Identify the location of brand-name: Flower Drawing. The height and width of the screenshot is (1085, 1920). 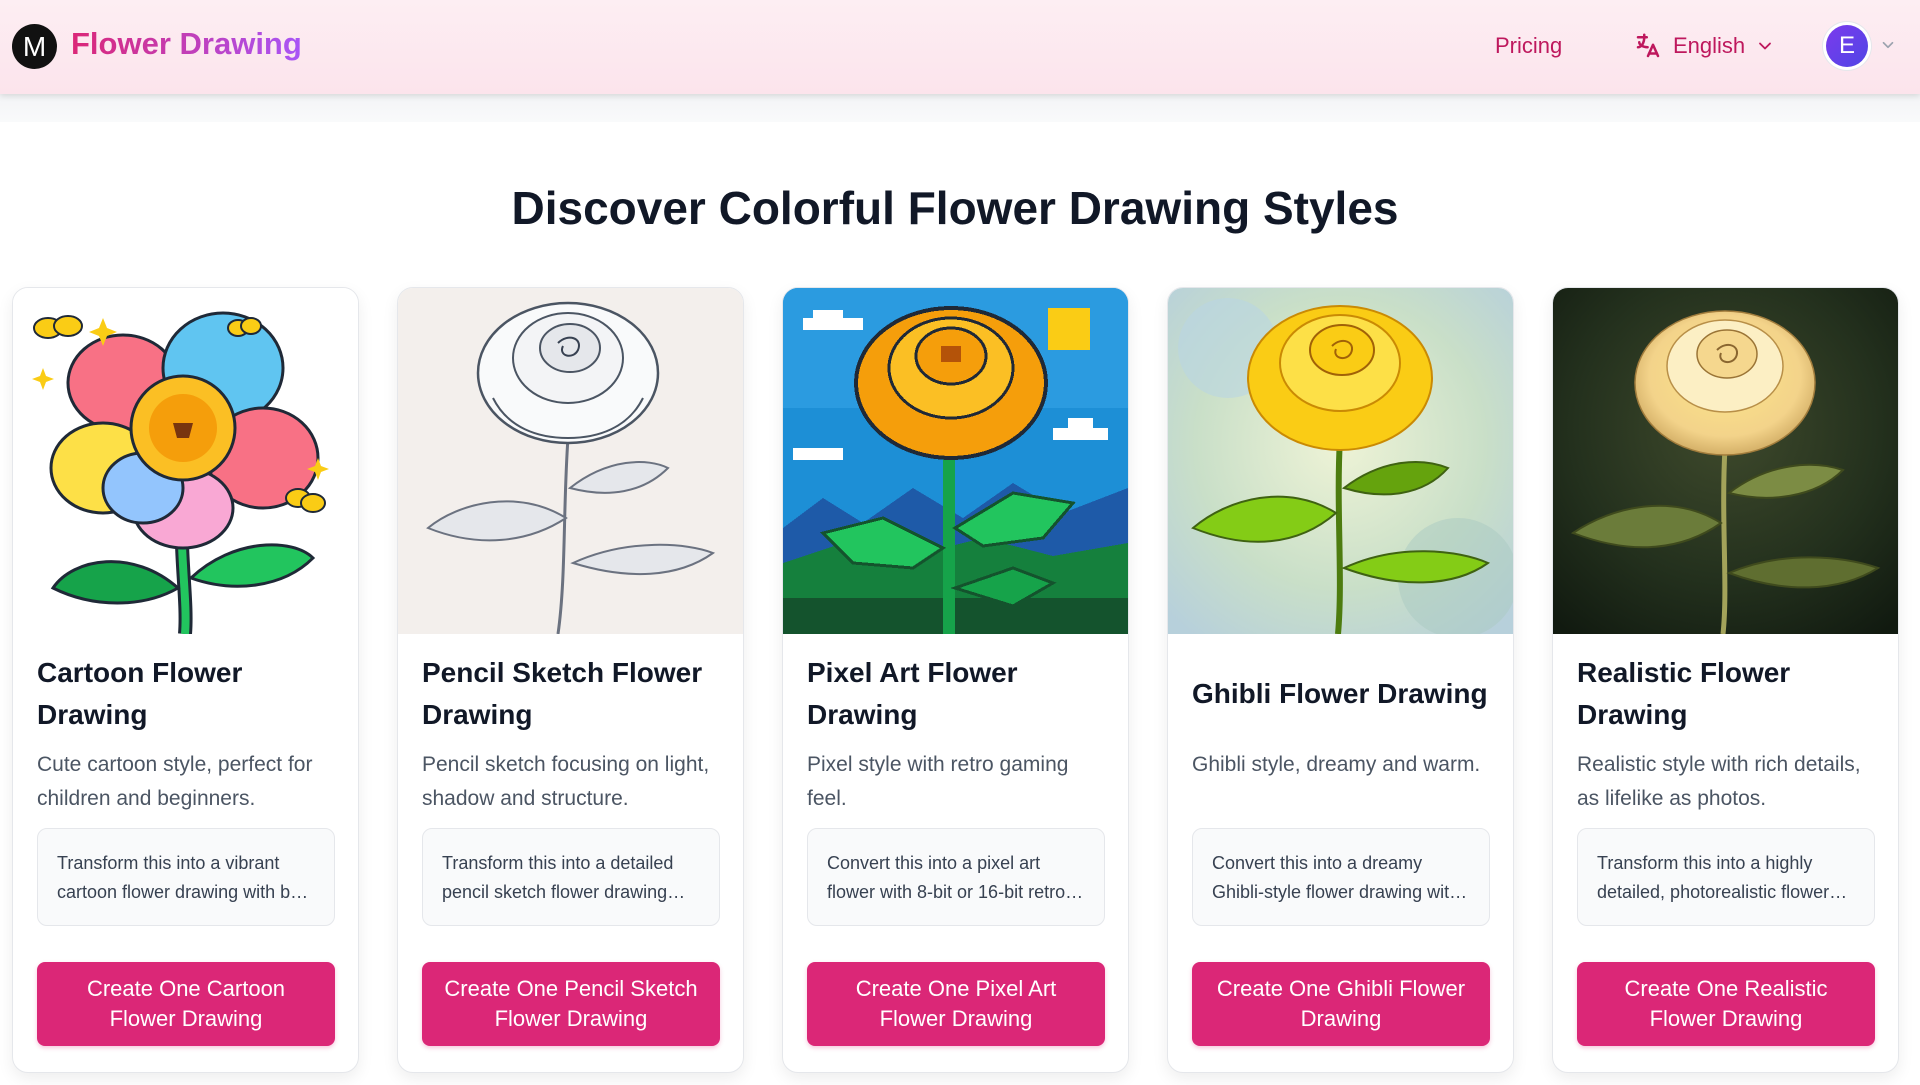
(186, 44).